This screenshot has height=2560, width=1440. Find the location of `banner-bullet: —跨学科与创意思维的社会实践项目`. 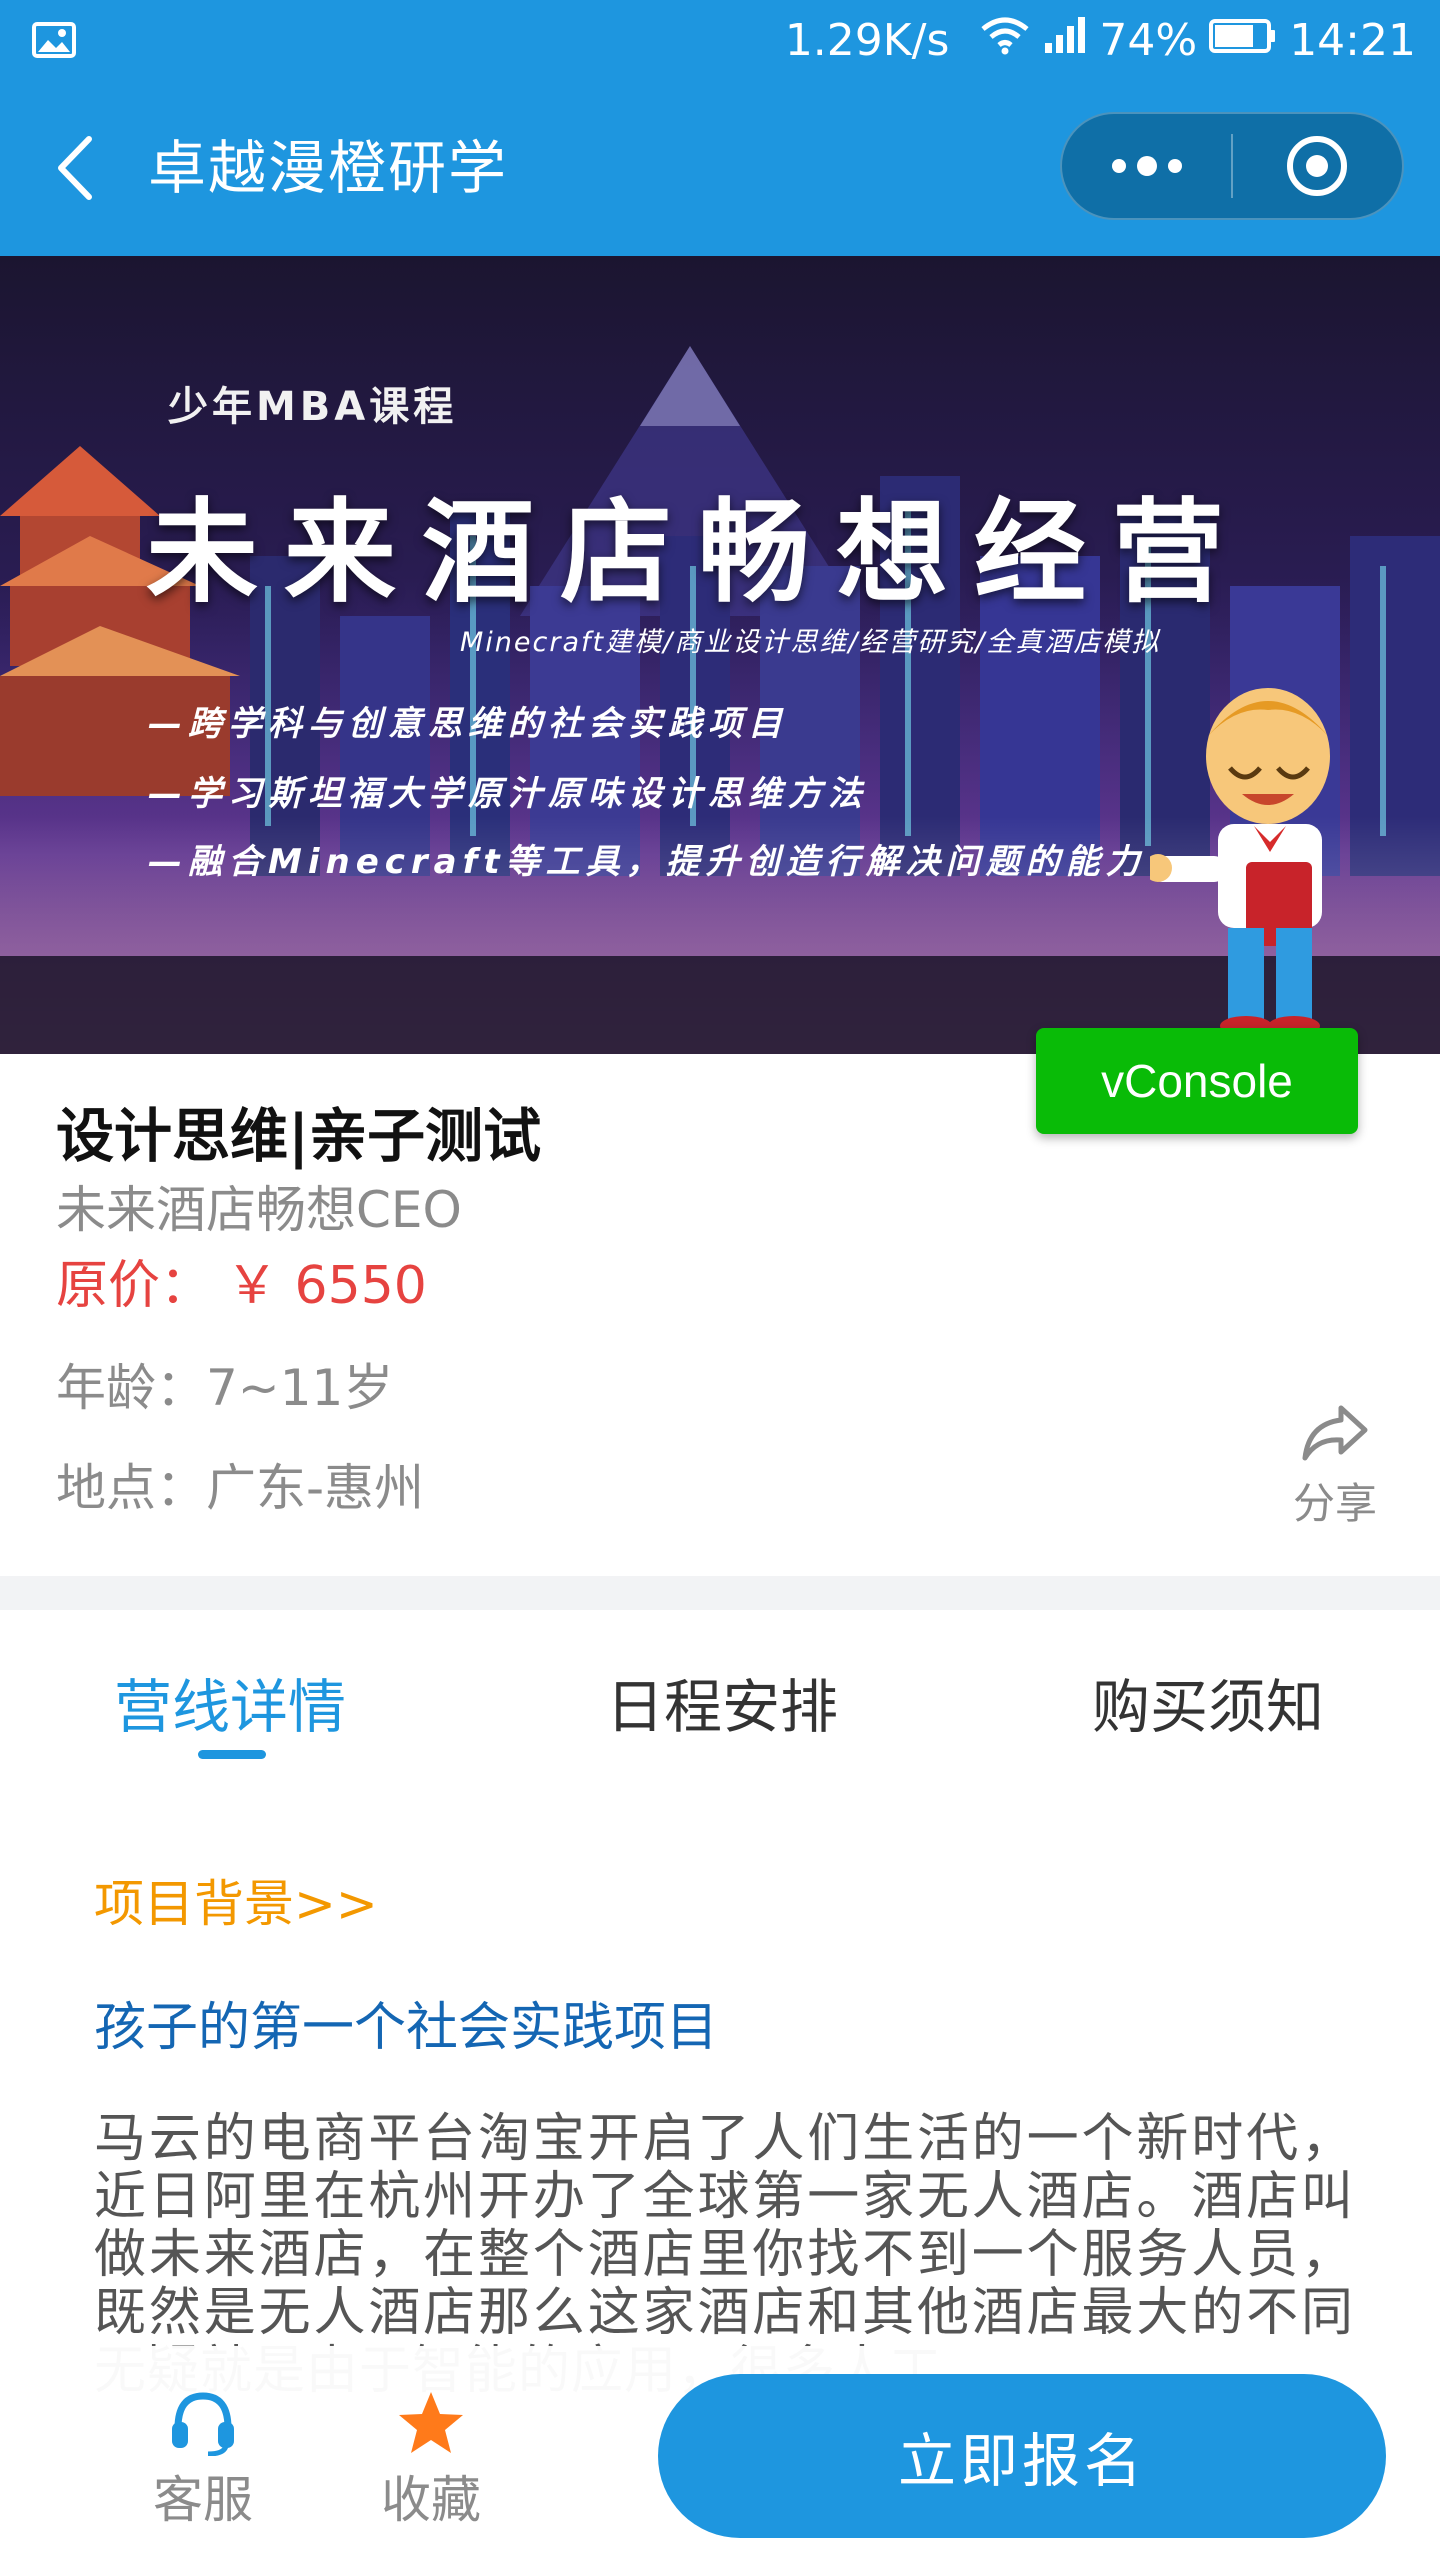

banner-bullet: —跨学科与创意思维的社会实践项目 is located at coordinates (468, 724).